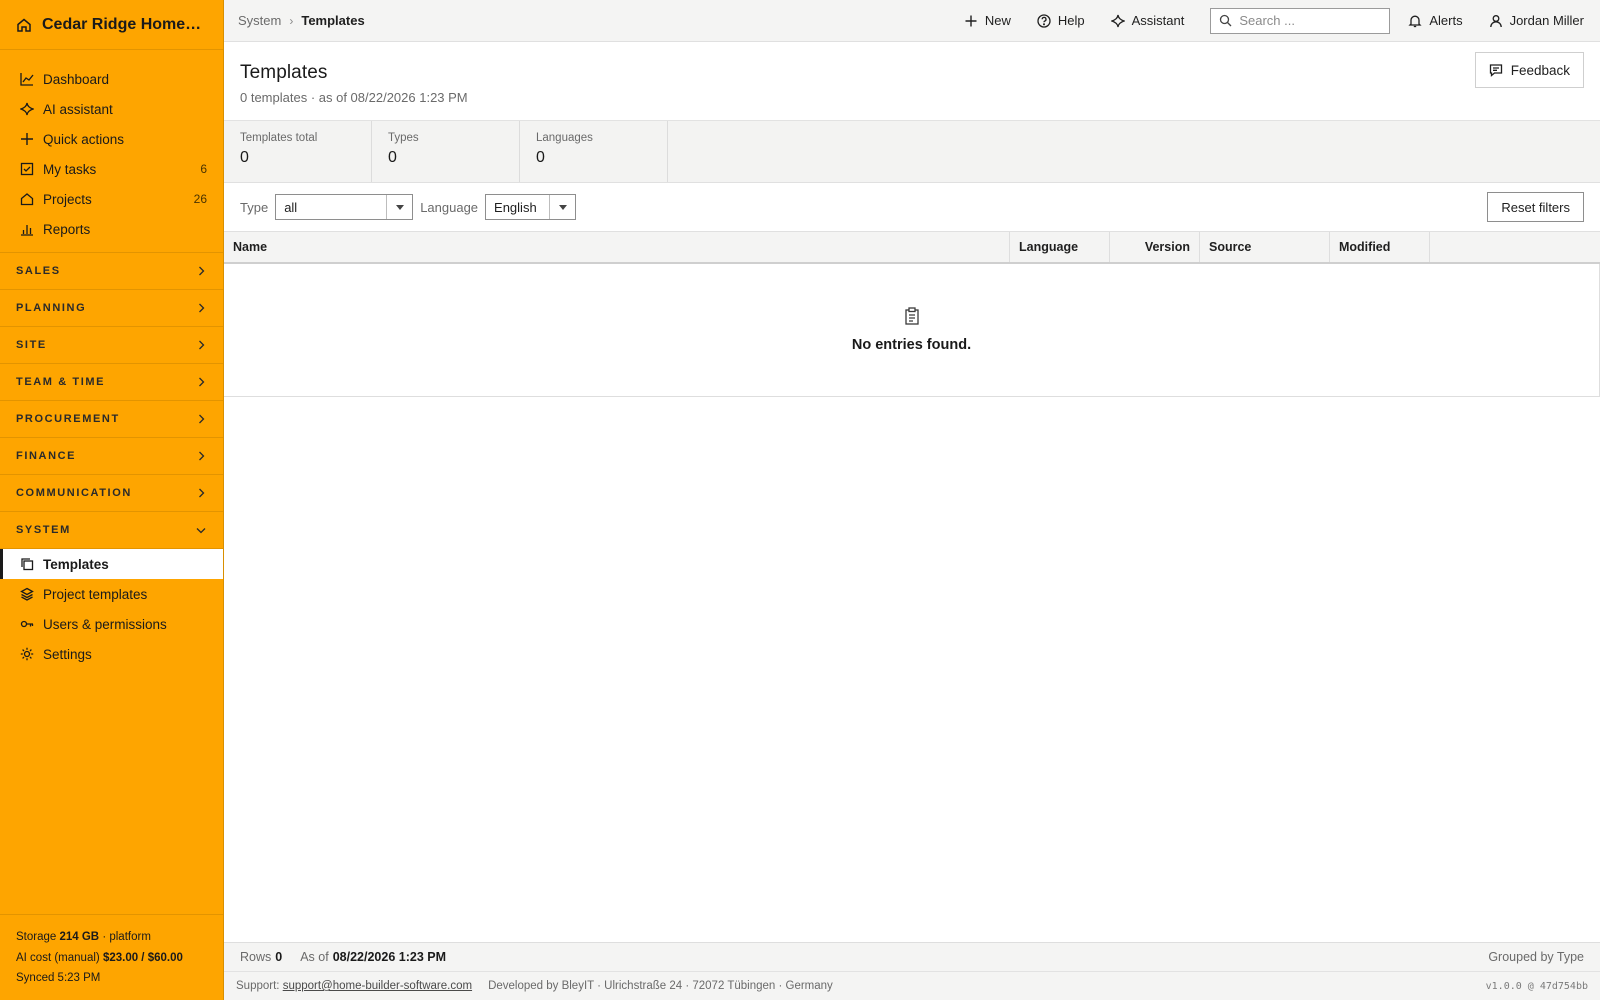 The height and width of the screenshot is (1000, 1600). I want to click on stat-label: Templates total, so click(279, 138).